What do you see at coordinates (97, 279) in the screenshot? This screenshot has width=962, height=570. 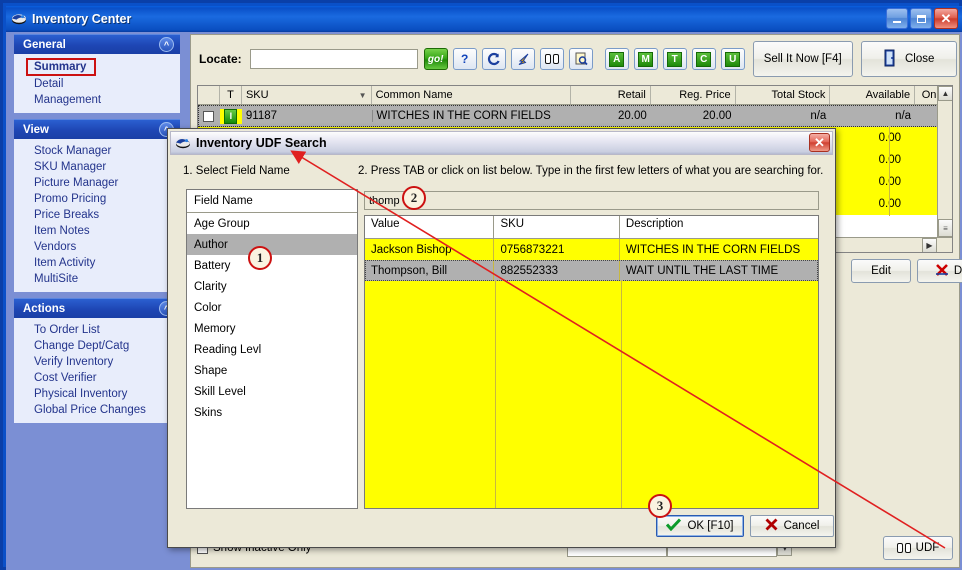 I see `sidebar-item-multisite: MultiSite` at bounding box center [97, 279].